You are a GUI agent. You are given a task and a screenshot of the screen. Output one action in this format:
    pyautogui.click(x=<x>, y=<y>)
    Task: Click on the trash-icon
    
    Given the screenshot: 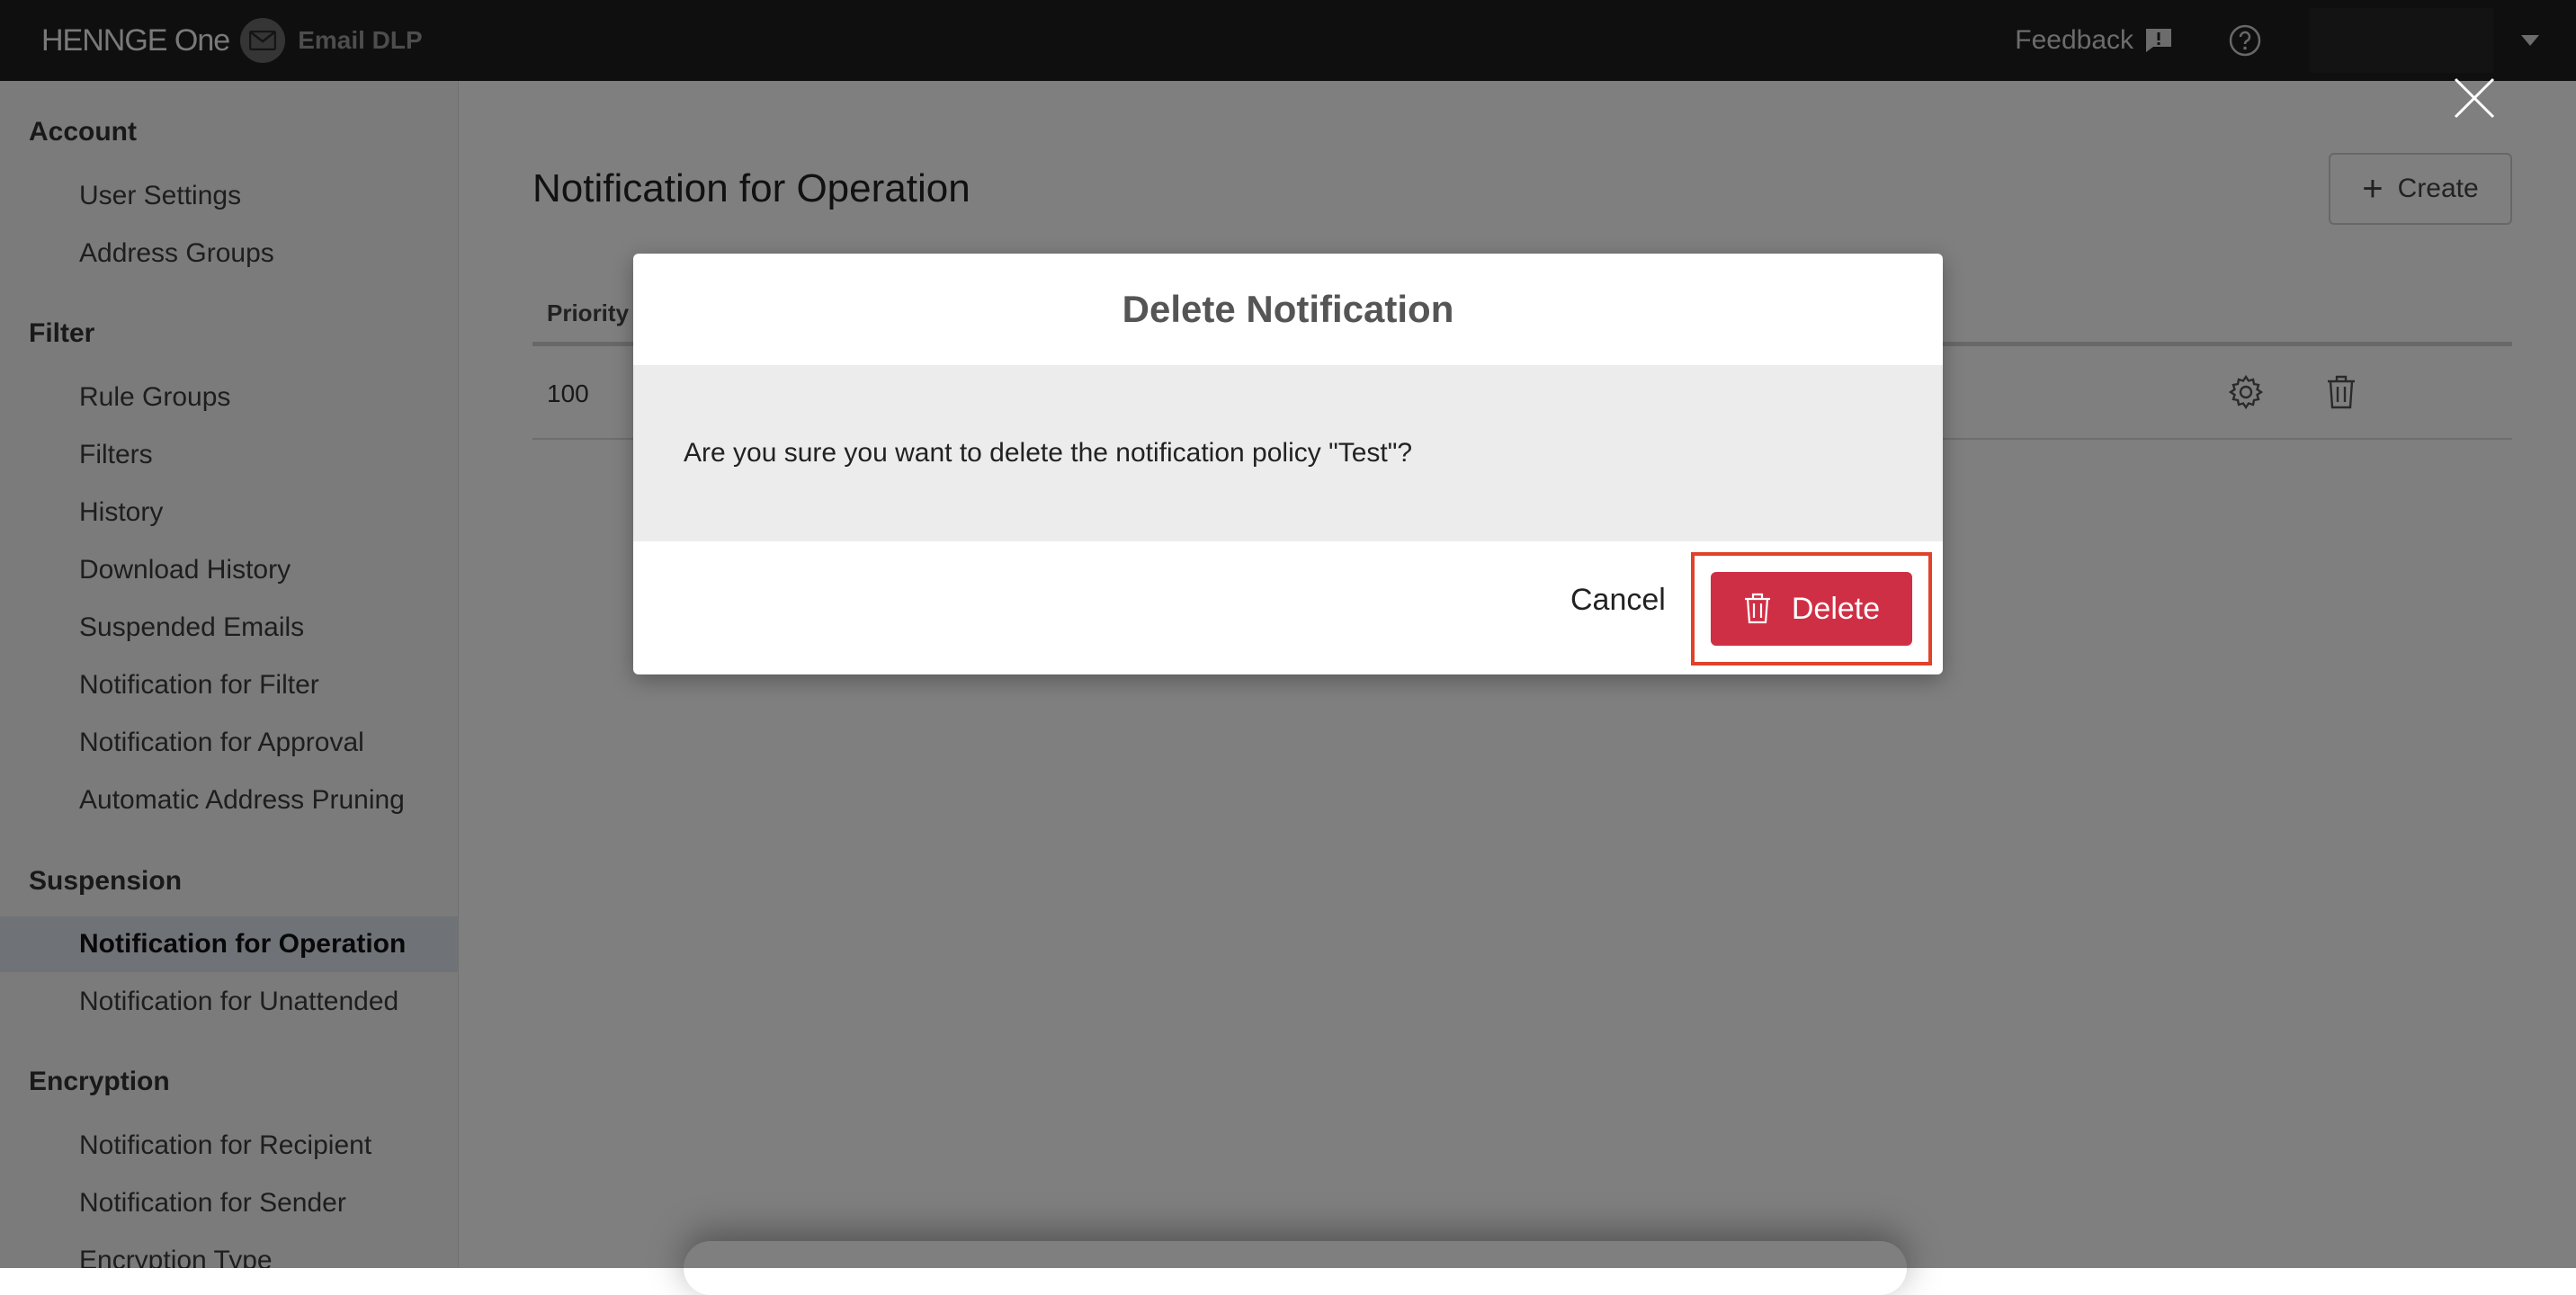 What is the action you would take?
    pyautogui.click(x=1757, y=609)
    